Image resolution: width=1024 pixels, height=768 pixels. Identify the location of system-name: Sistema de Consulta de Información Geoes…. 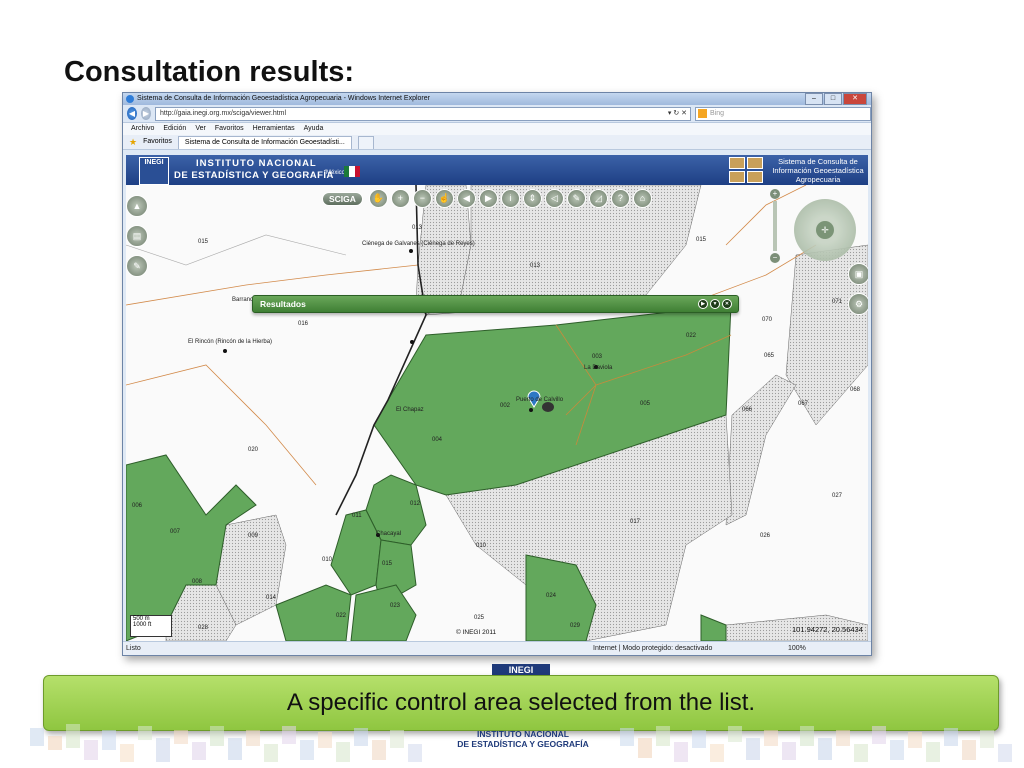
(818, 170).